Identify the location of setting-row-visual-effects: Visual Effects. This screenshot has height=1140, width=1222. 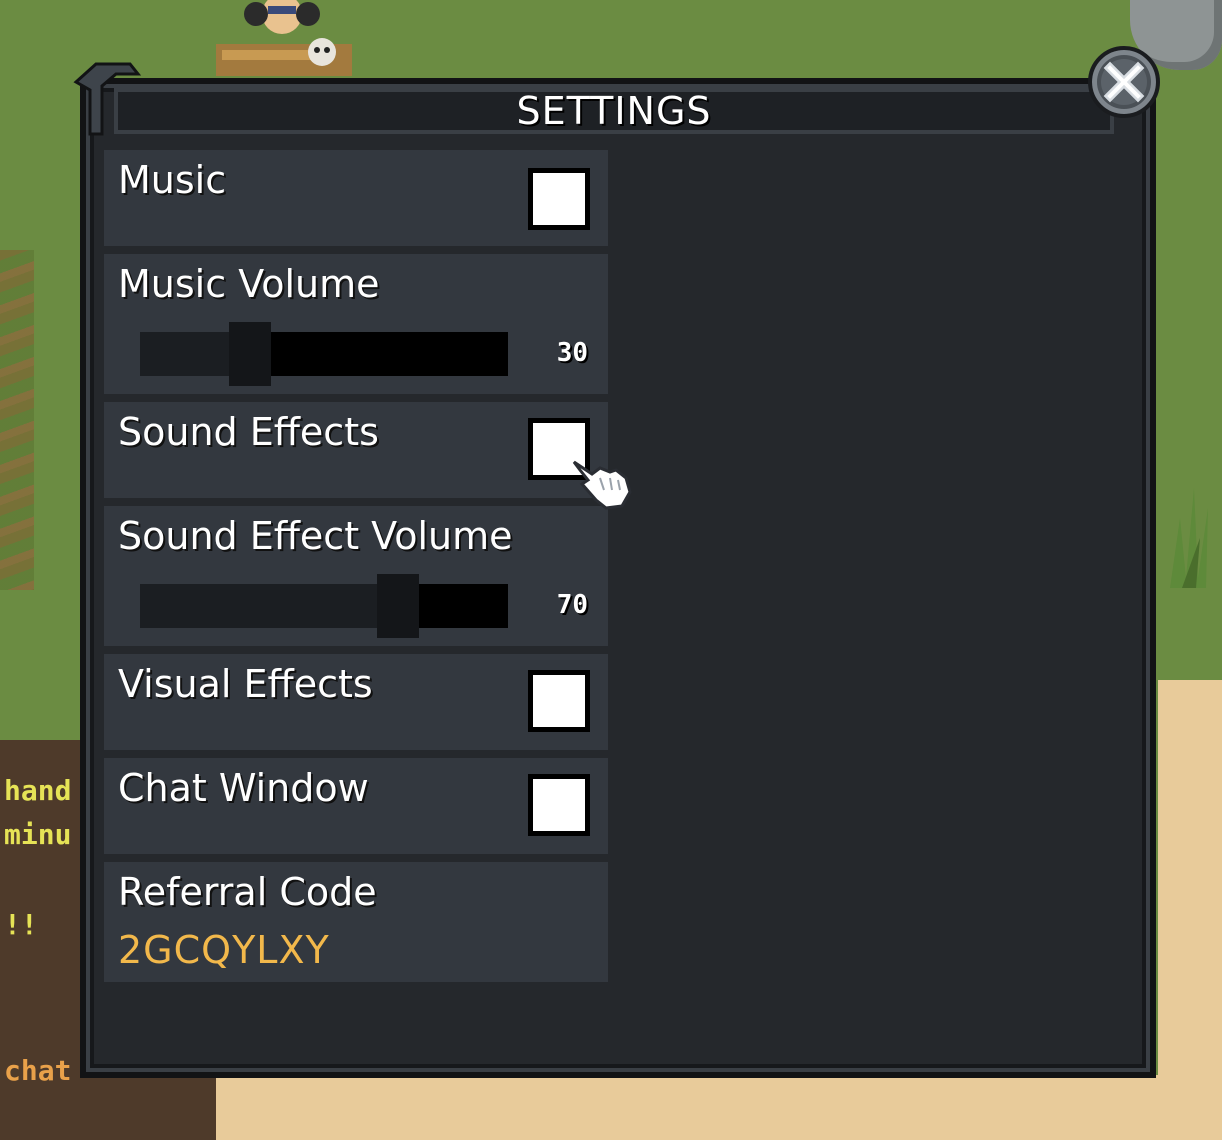
(356, 702).